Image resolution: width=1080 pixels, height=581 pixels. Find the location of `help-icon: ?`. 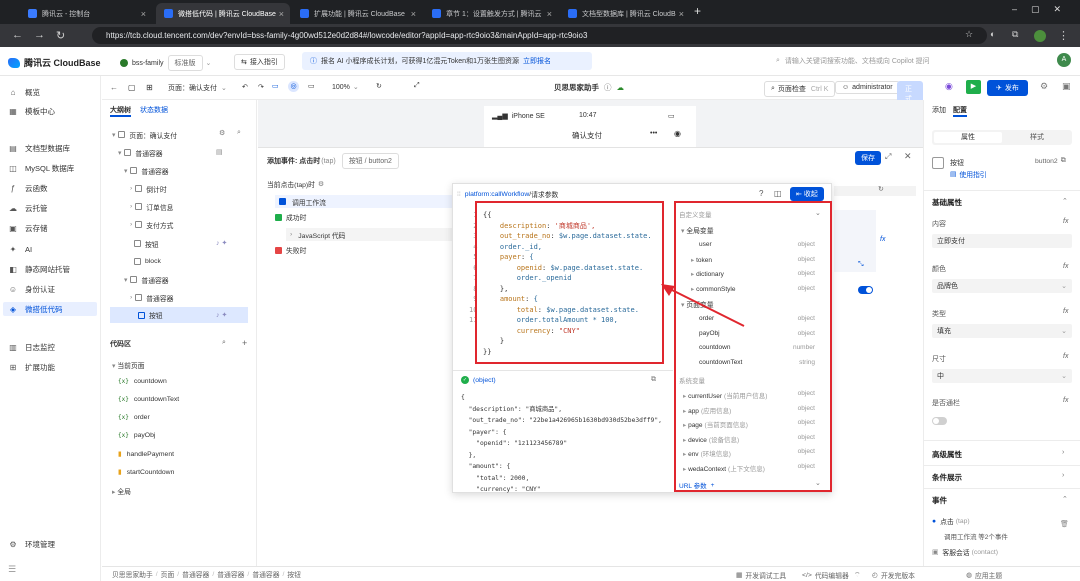

help-icon: ? is located at coordinates (761, 193).